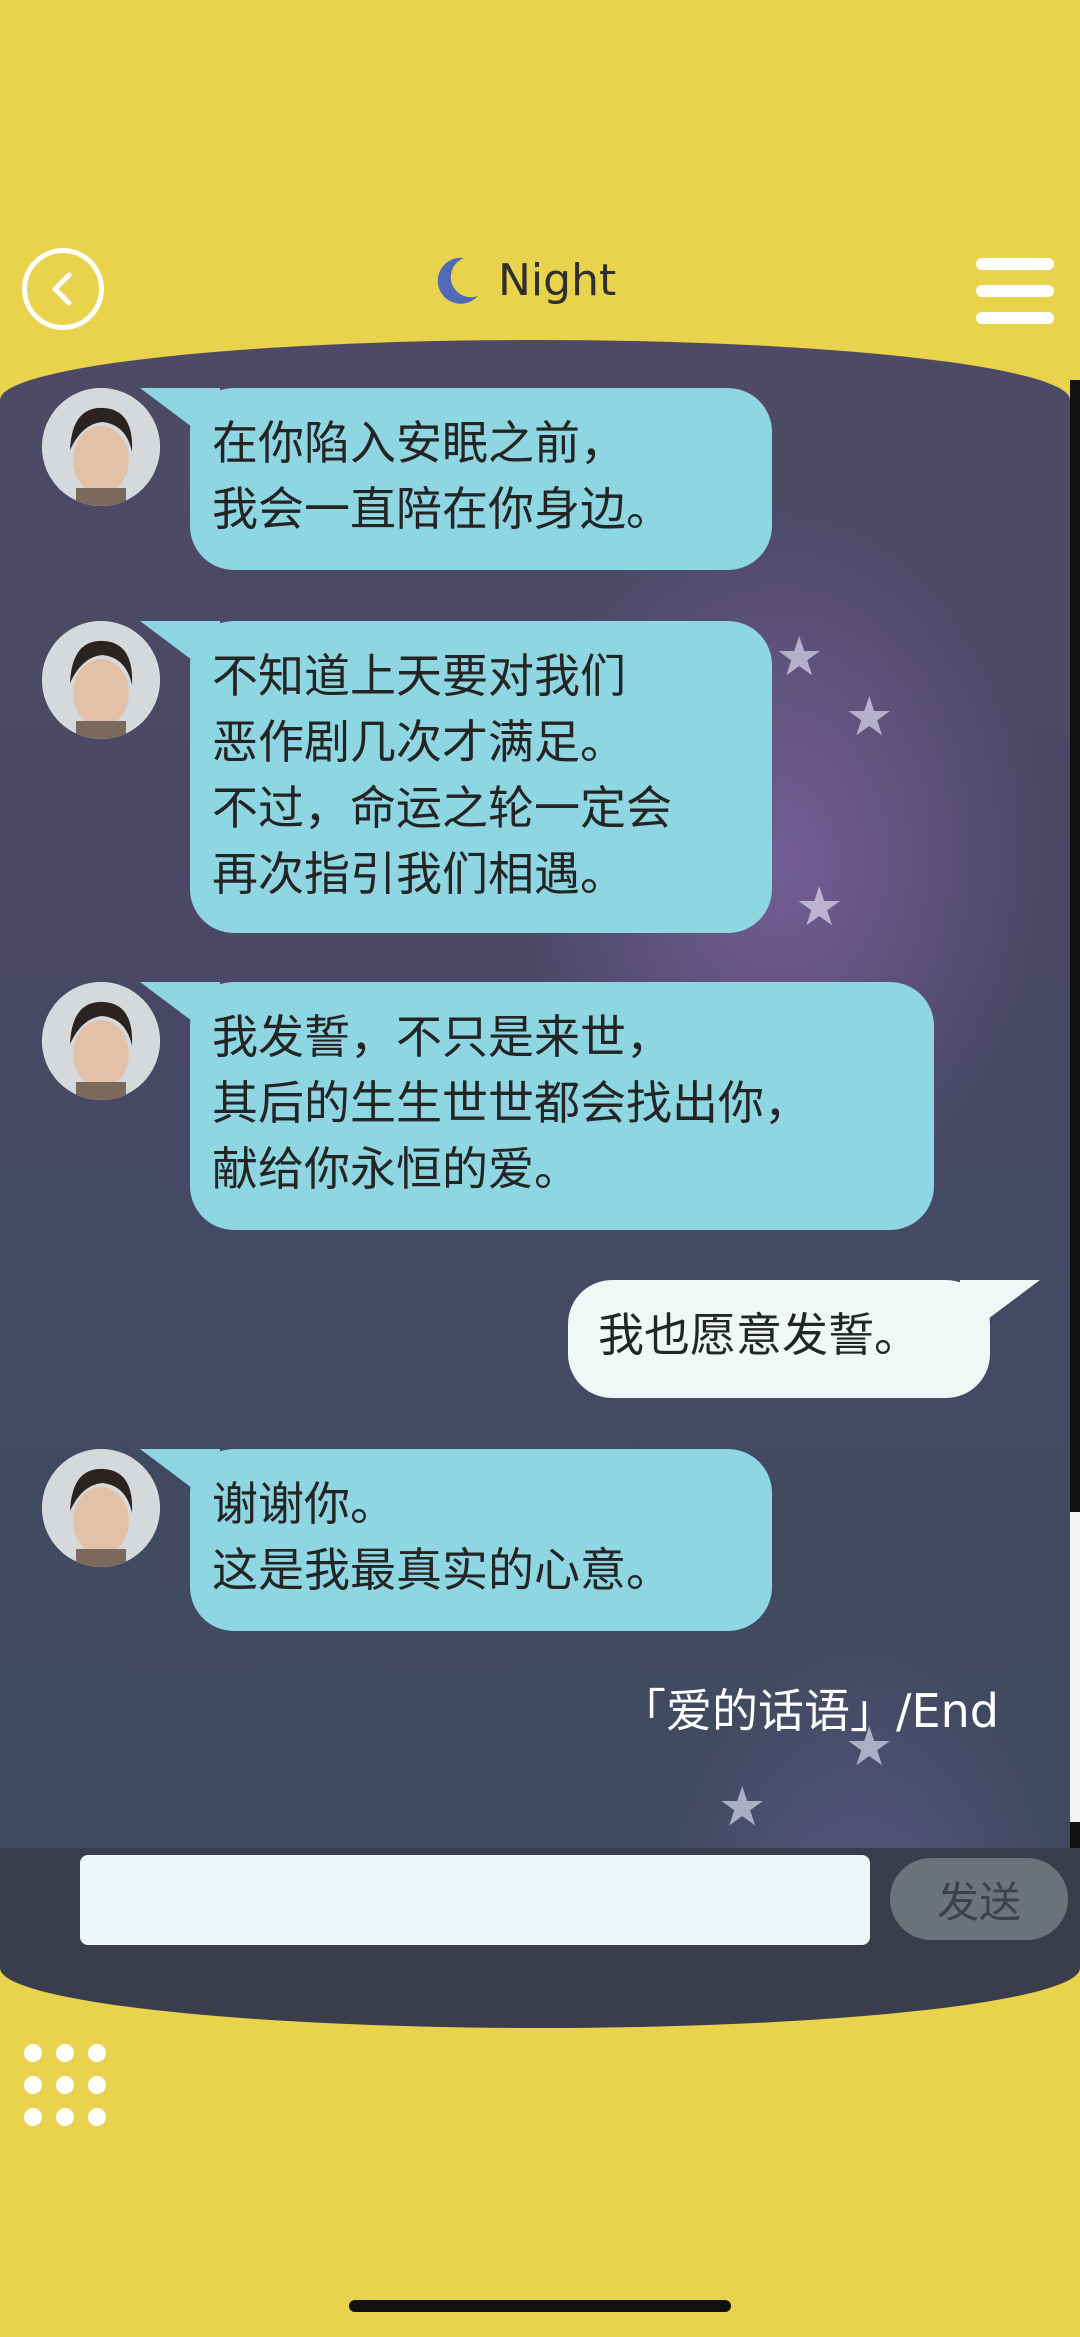  Describe the element at coordinates (1075, 1667) in the screenshot. I see `scrollbar-thumb` at that location.